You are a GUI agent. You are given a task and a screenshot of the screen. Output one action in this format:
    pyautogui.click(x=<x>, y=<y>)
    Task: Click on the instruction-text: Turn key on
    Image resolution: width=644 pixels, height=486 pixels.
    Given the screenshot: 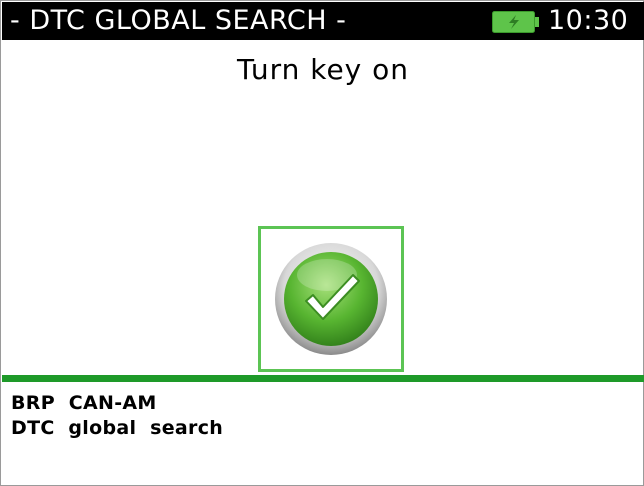 What is the action you would take?
    pyautogui.click(x=323, y=69)
    